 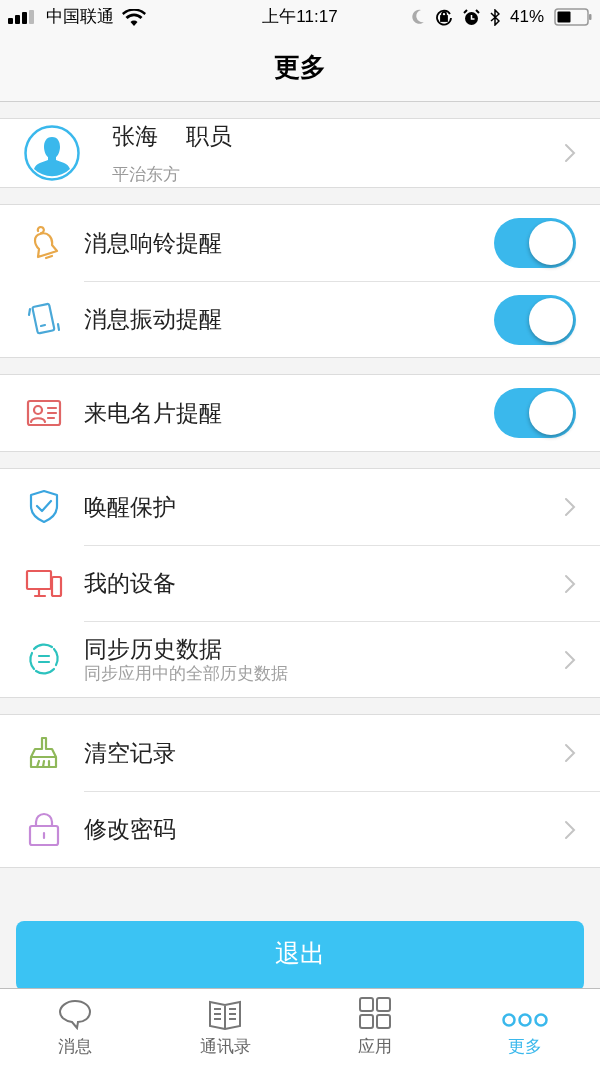 I want to click on menu-row: 我的设备, so click(x=300, y=583).